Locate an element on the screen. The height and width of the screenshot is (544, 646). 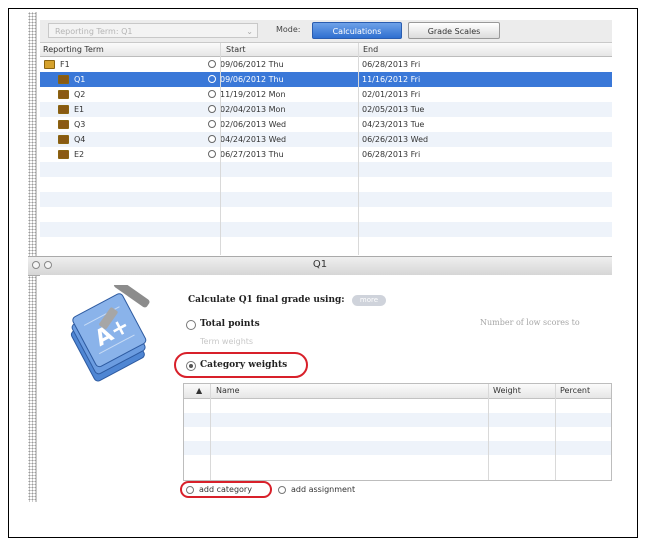
table-row: Q3 02/06/2013 Wed 04/23/2013 Tue is located at coordinates (326, 124).